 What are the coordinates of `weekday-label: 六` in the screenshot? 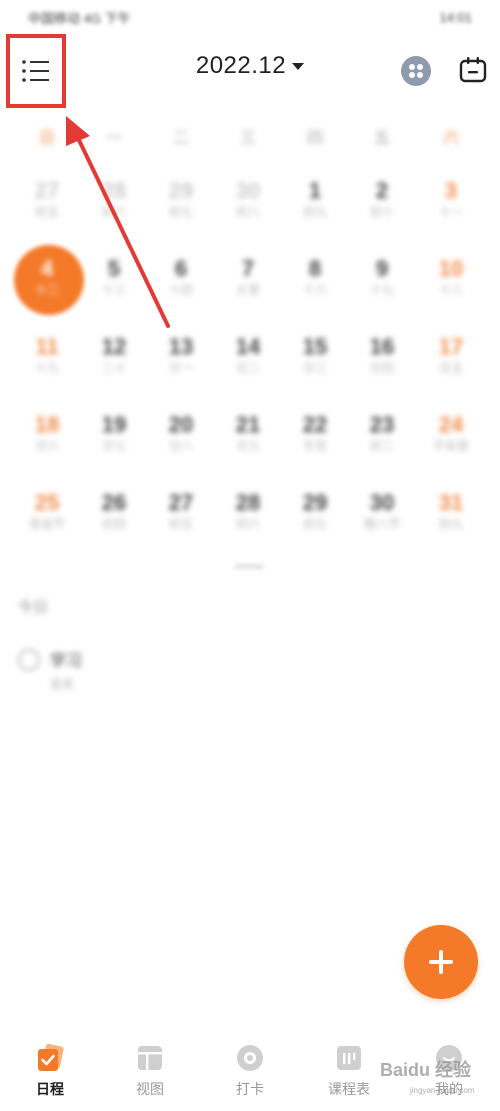 It's located at (450, 138).